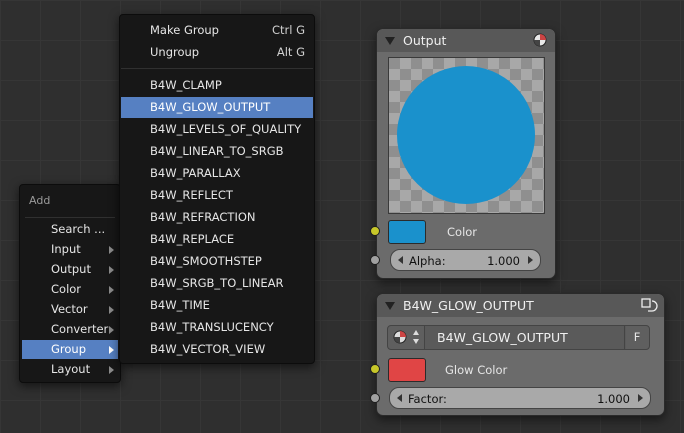 The image size is (684, 433). Describe the element at coordinates (195, 173) in the screenshot. I see `menu-item-label: B4W_PARALLAX` at that location.